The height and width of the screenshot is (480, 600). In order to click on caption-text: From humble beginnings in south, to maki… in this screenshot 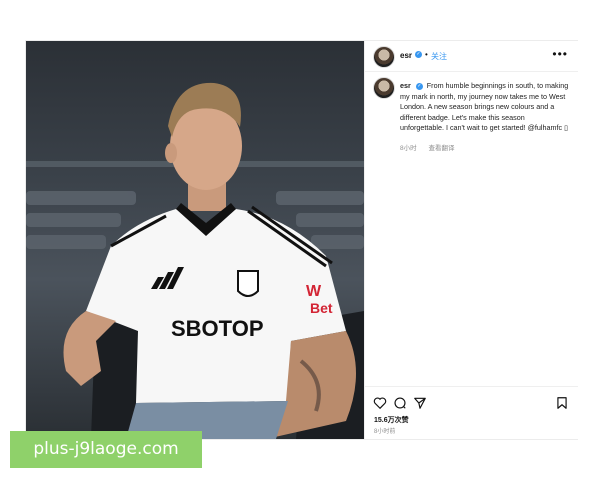, I will do `click(484, 106)`.